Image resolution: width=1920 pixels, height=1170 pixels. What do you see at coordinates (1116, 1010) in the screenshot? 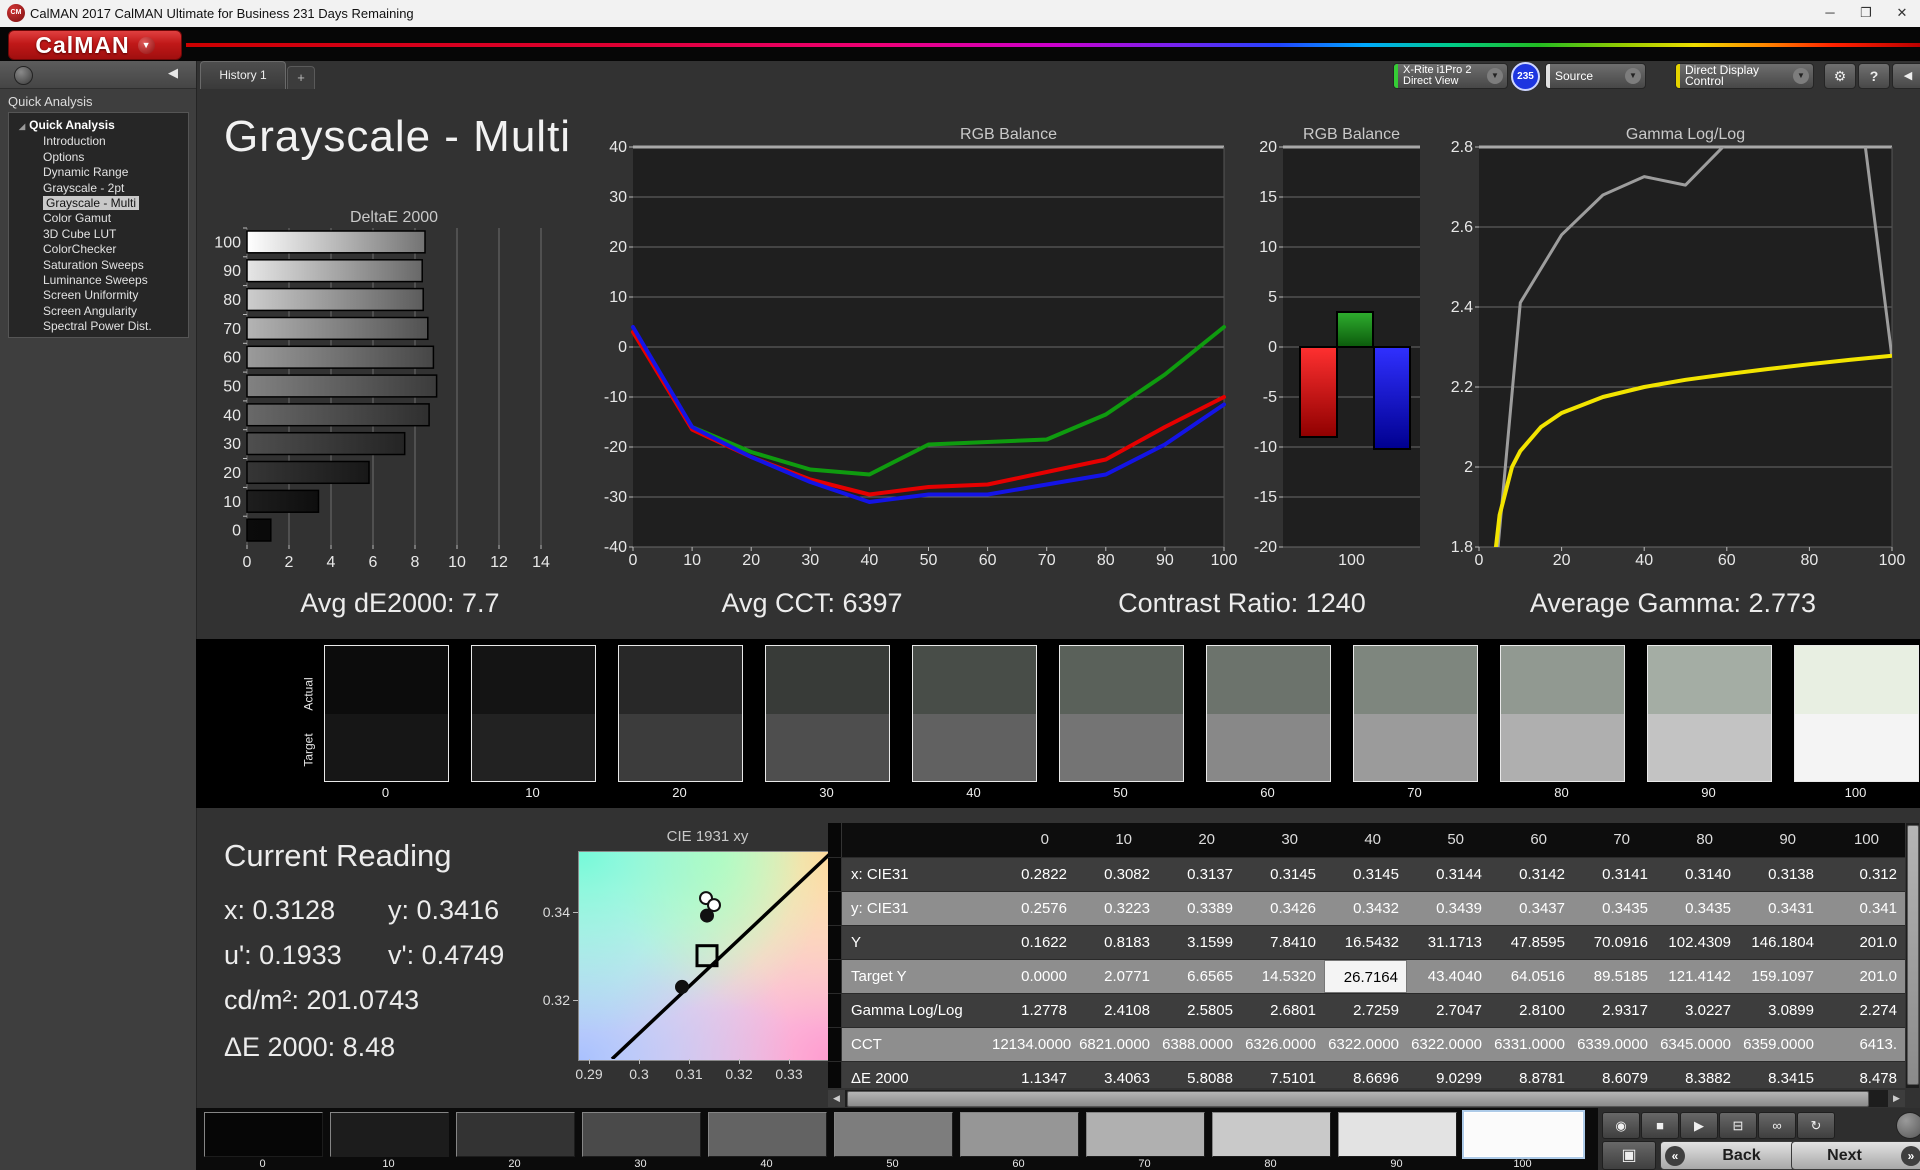
I see `table-cell: 2.4108` at bounding box center [1116, 1010].